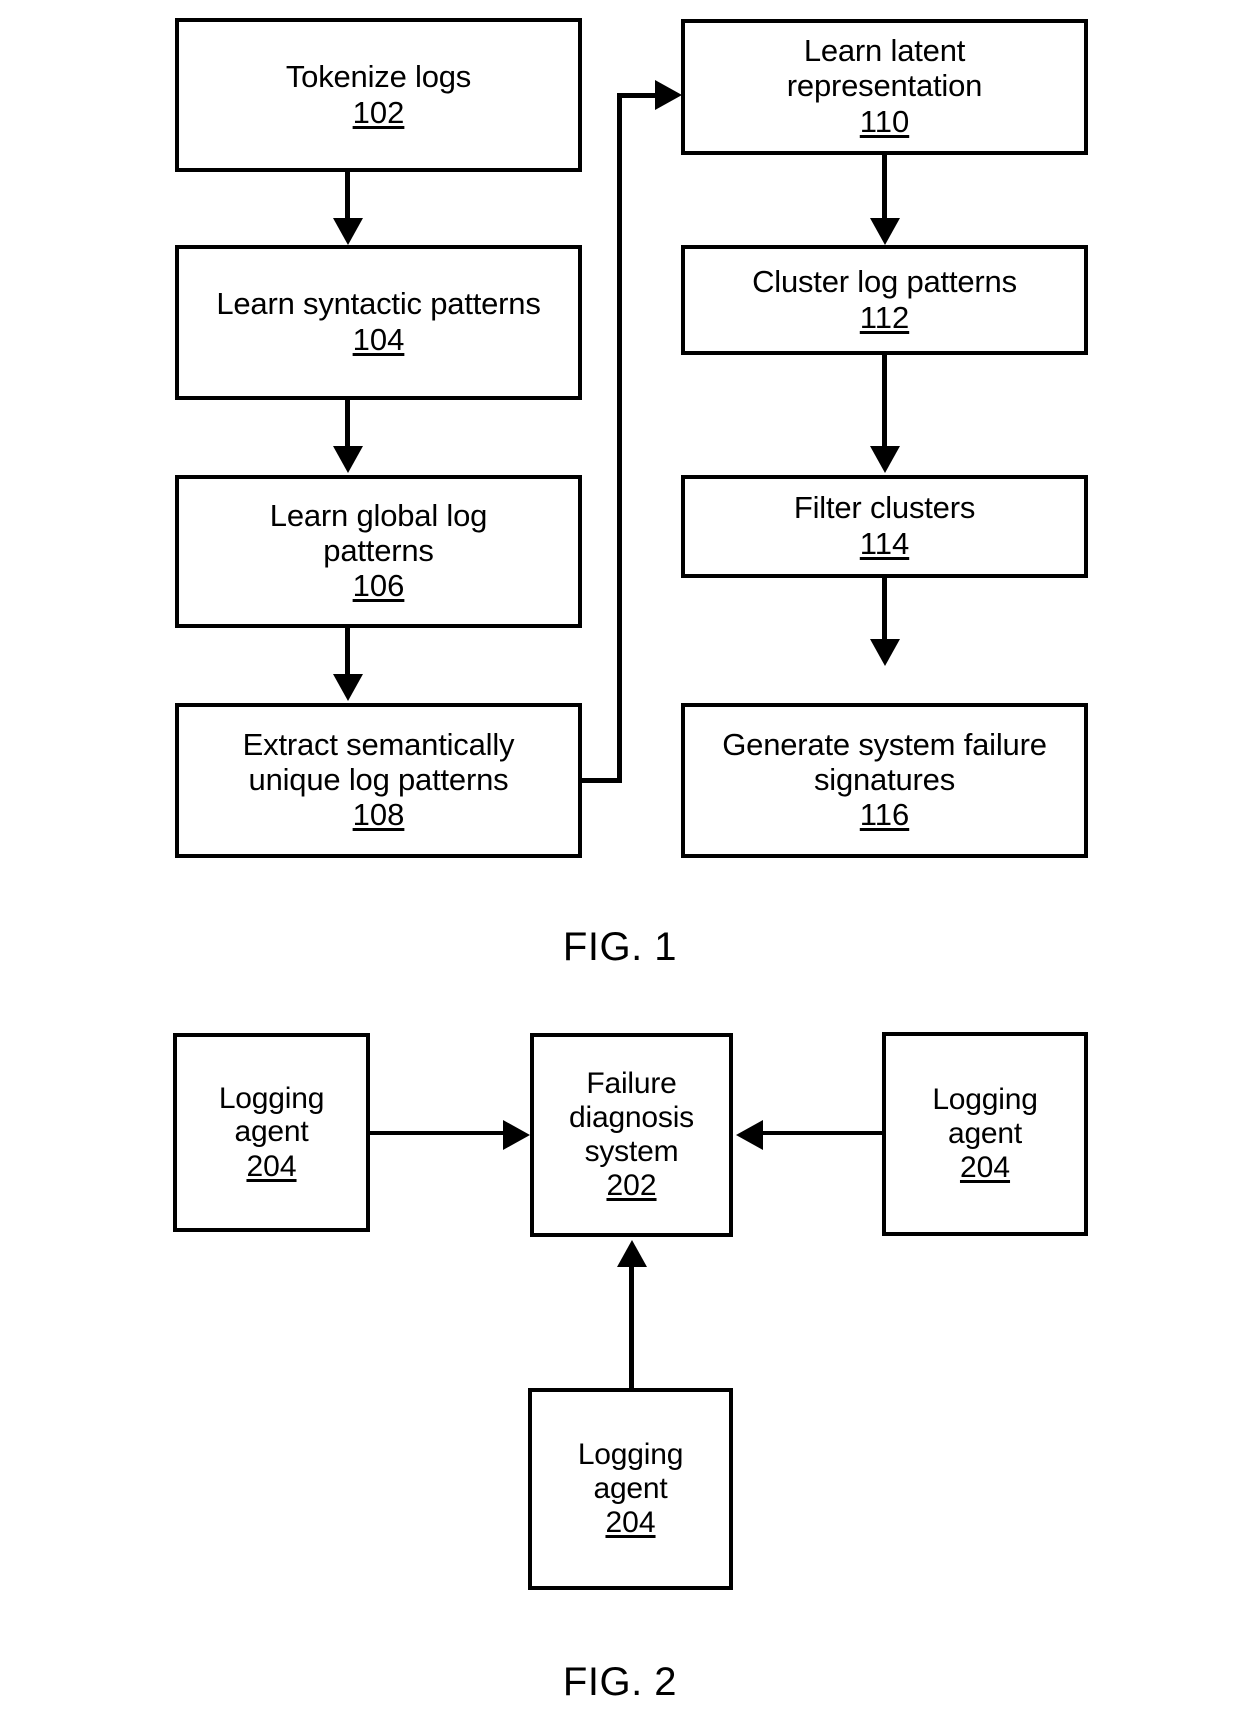 Image resolution: width=1240 pixels, height=1713 pixels. I want to click on process-node-114: Filter clusters 114, so click(884, 526).